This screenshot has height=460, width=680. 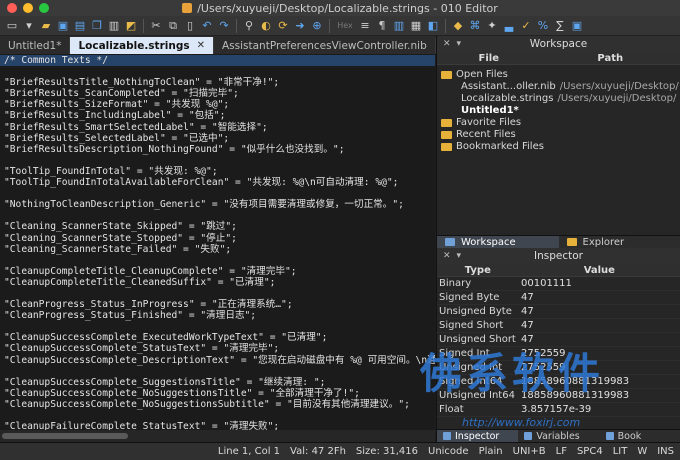 I want to click on panel-menu-icon: ▾, so click(x=459, y=256).